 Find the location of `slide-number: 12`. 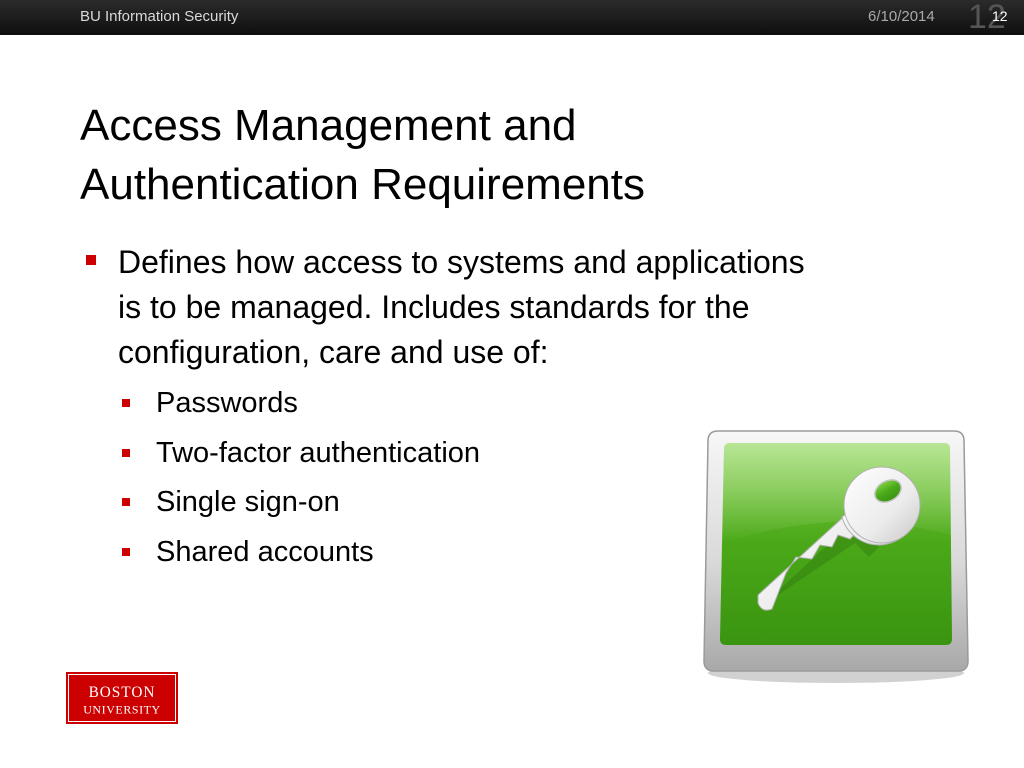

slide-number: 12 is located at coordinates (1000, 16).